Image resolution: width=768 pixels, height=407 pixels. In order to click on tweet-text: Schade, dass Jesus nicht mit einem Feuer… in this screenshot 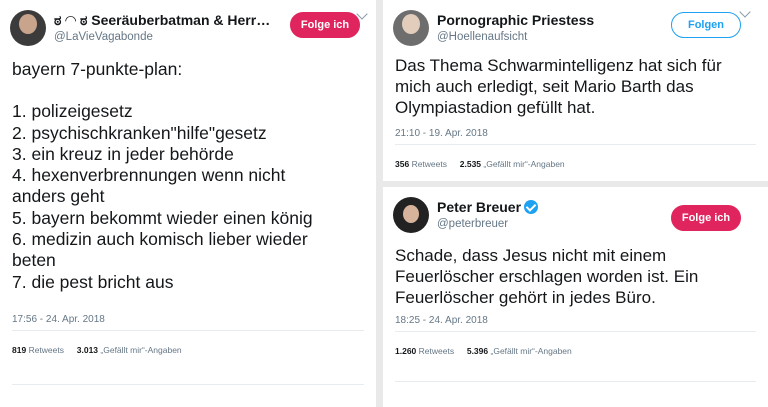, I will do `click(580, 276)`.